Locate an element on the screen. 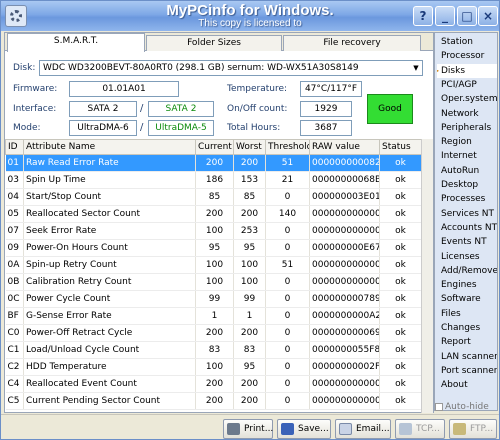 The width and height of the screenshot is (500, 440). sidebar-item-network: Network is located at coordinates (467, 114).